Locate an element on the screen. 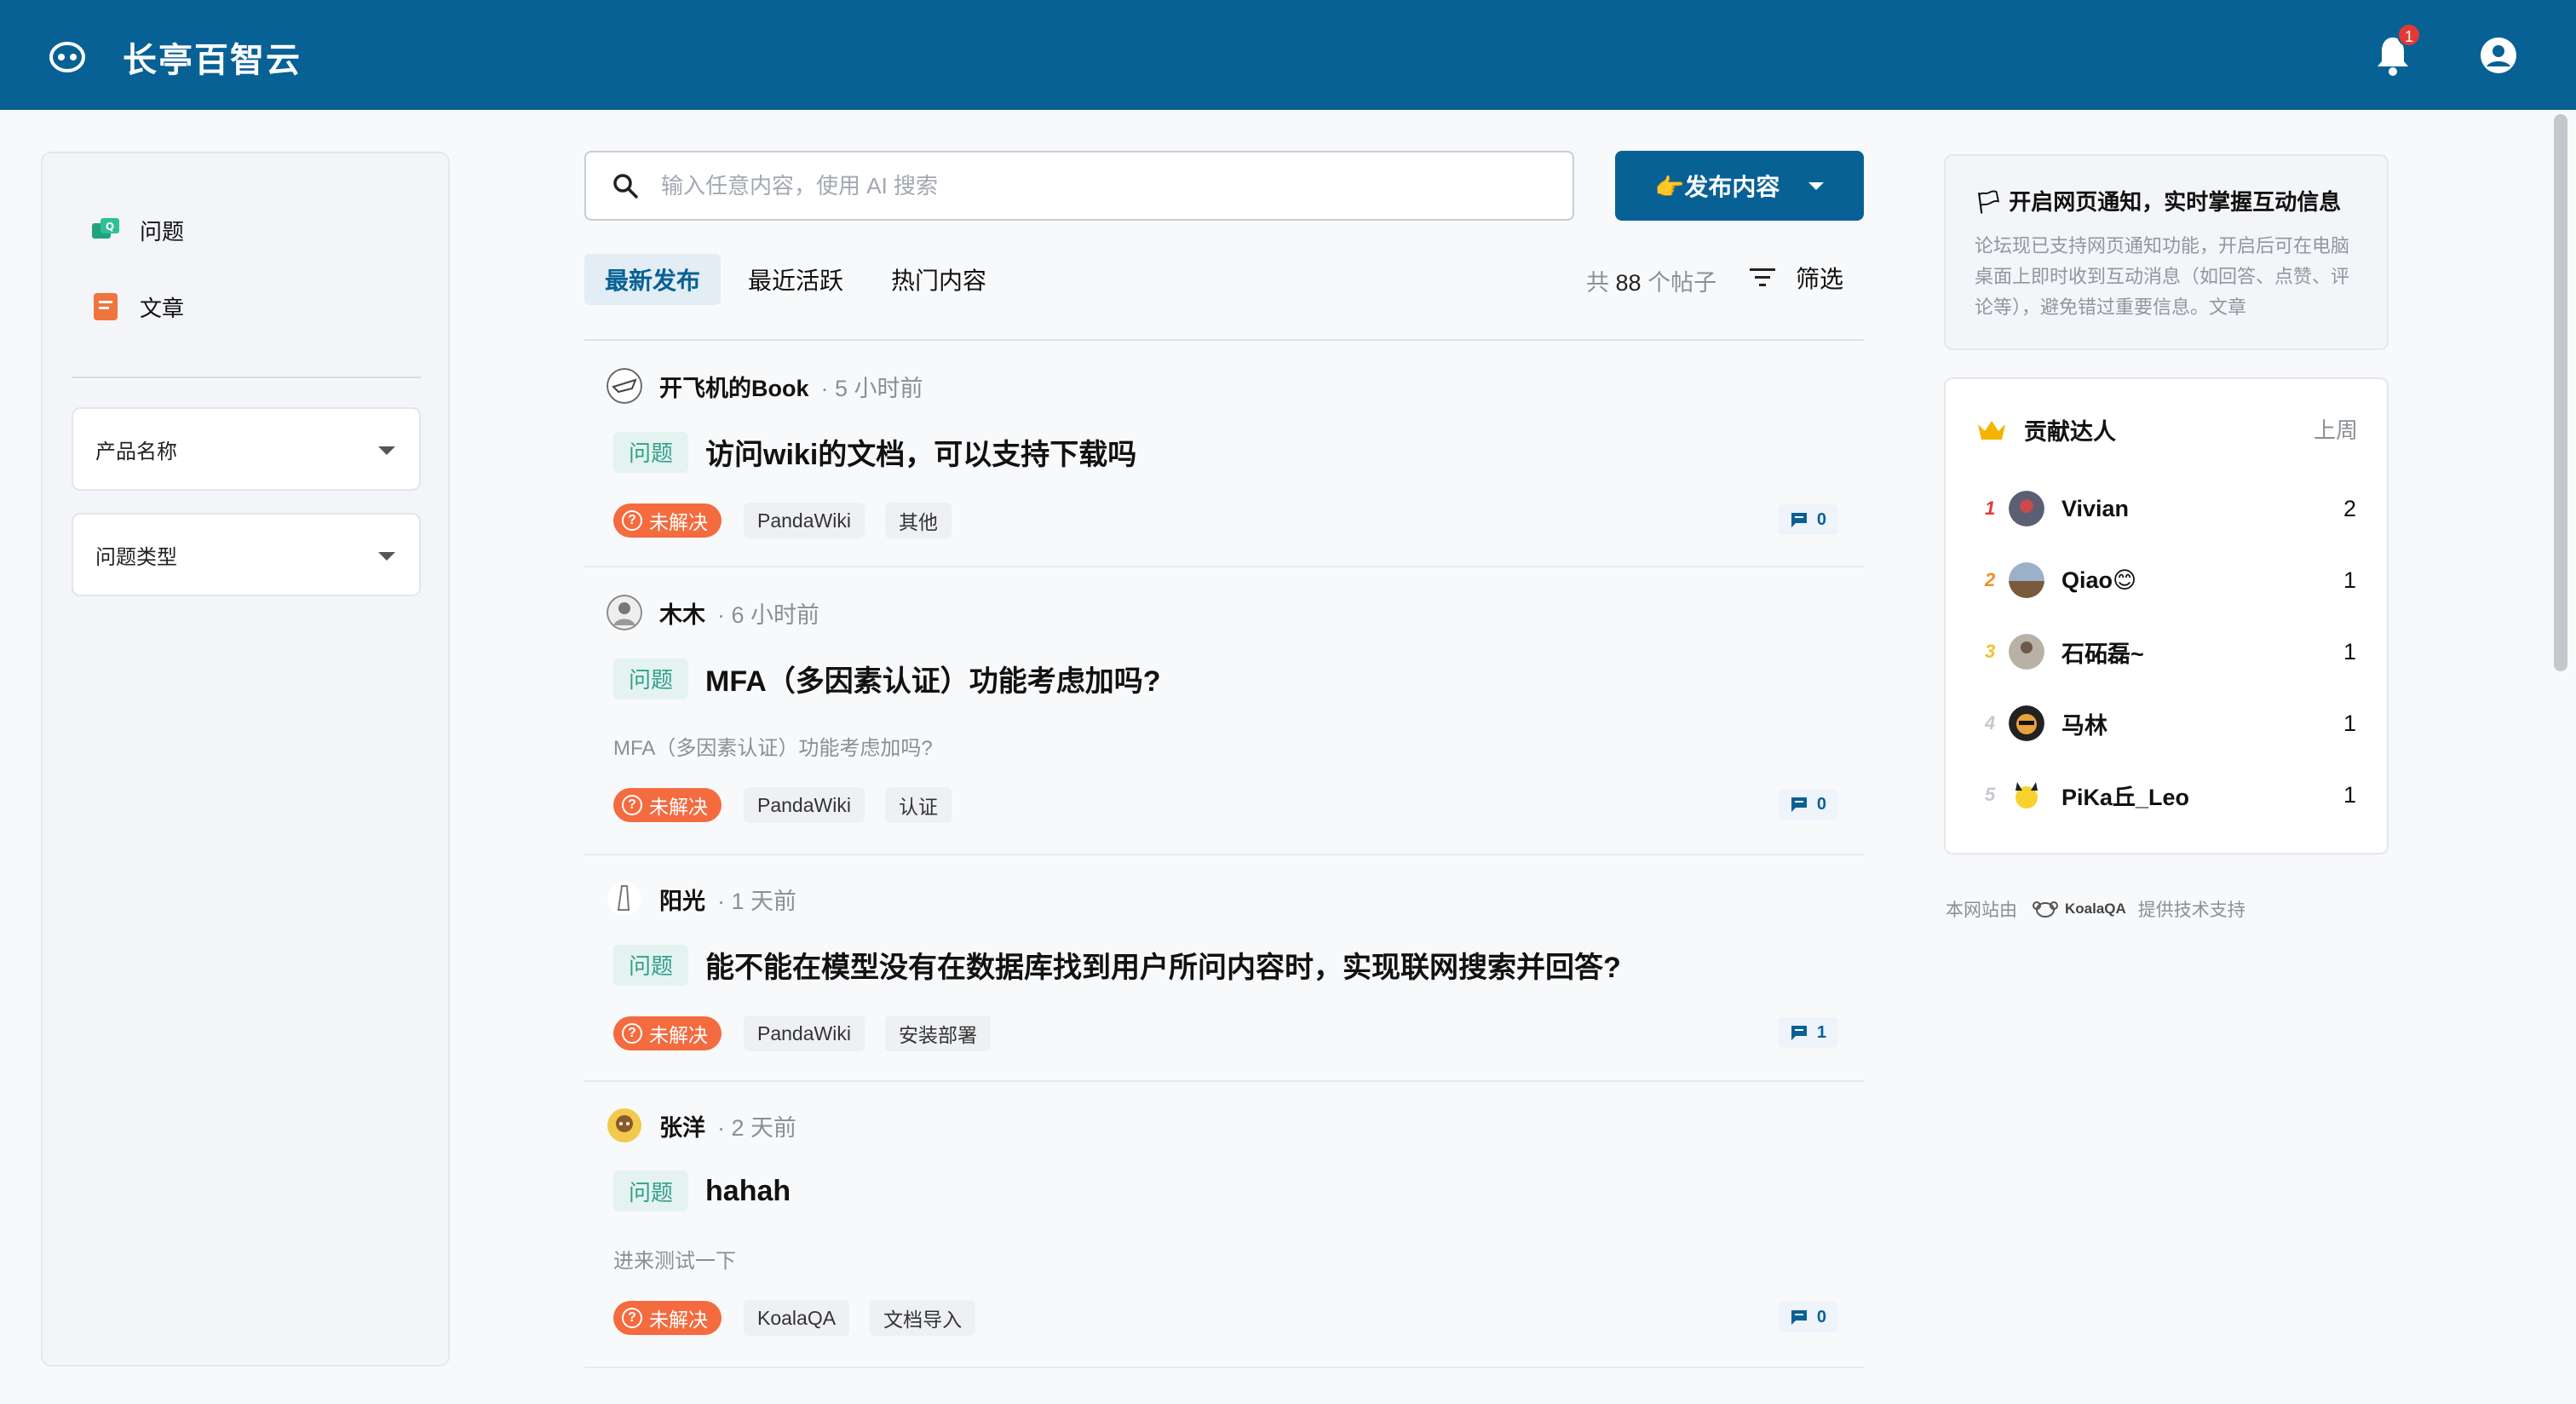 This screenshot has height=1404, width=2576. select-label: 产品名称 is located at coordinates (136, 451).